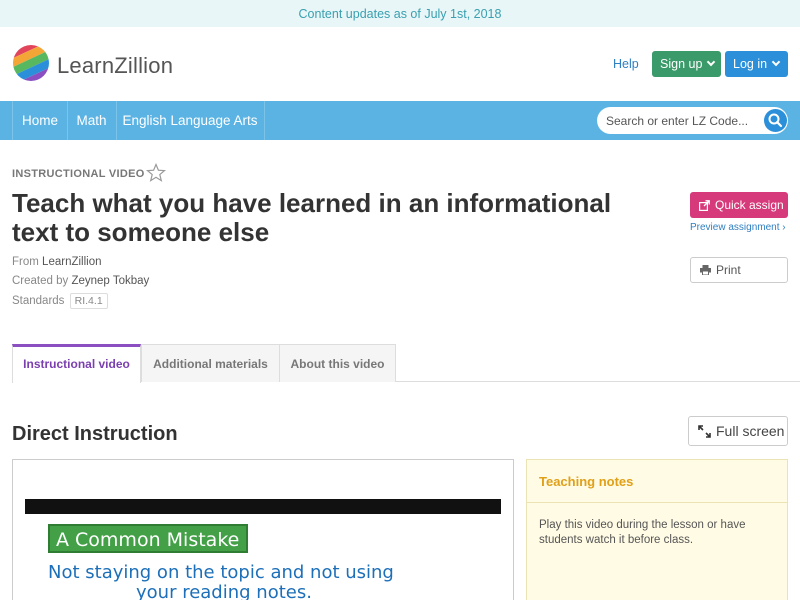  I want to click on nav-item-home: Home, so click(40, 120).